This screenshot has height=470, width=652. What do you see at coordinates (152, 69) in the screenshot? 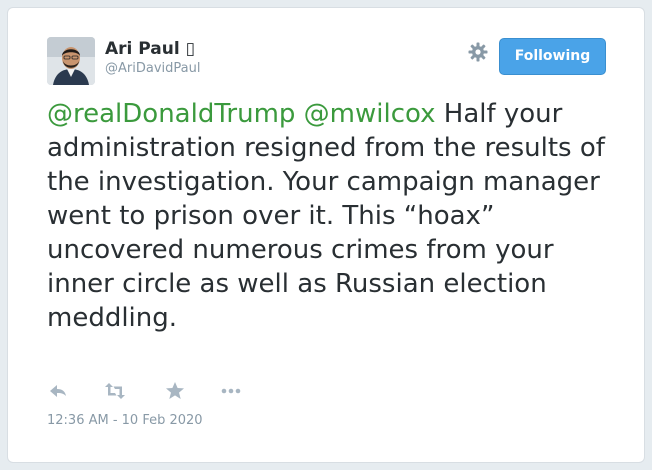
I see `author-handle: @AriDavidPaul` at bounding box center [152, 69].